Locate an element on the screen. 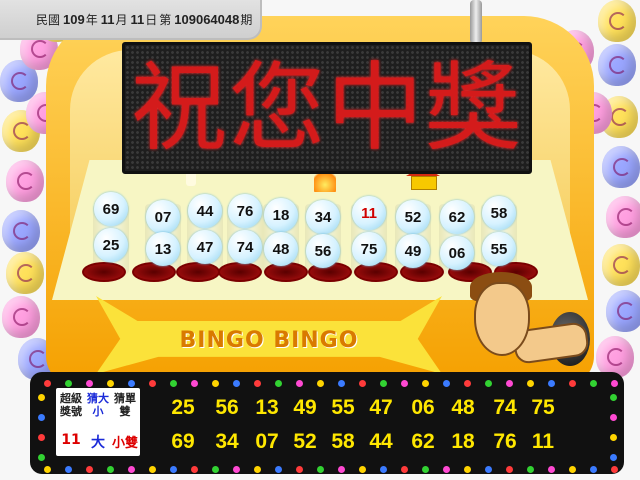 The image size is (640, 480). ball-top: 69 is located at coordinates (111, 209).